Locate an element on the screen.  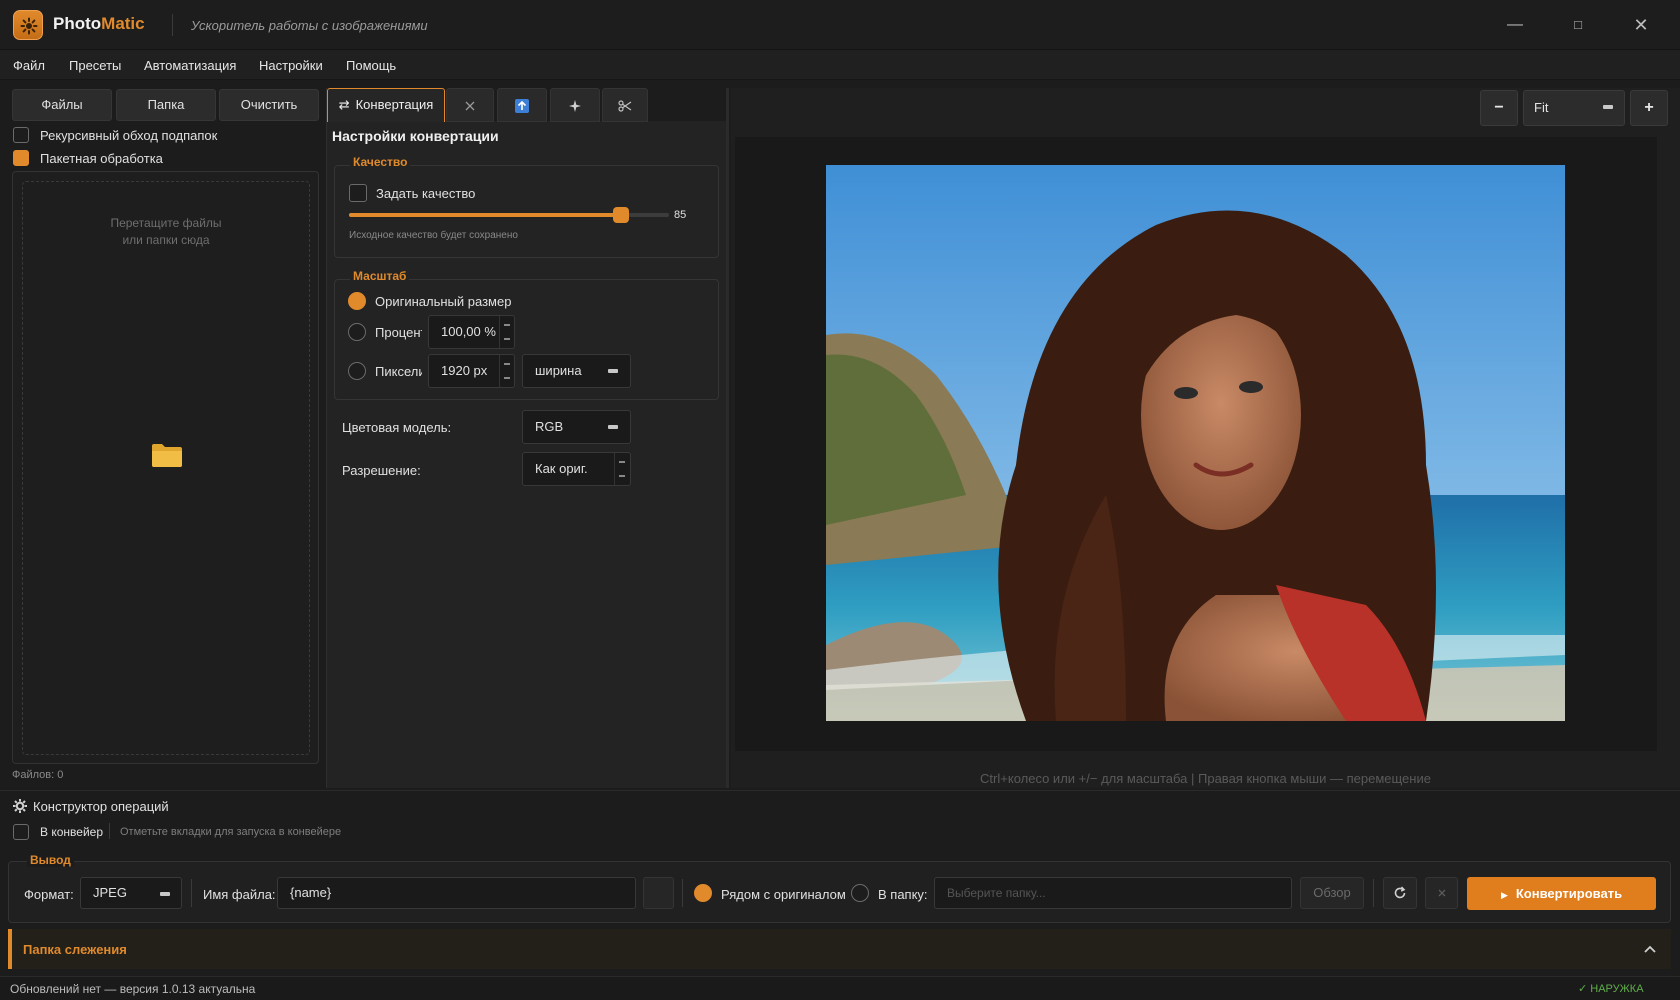
close-window-button: ✕ is located at coordinates (1641, 25).